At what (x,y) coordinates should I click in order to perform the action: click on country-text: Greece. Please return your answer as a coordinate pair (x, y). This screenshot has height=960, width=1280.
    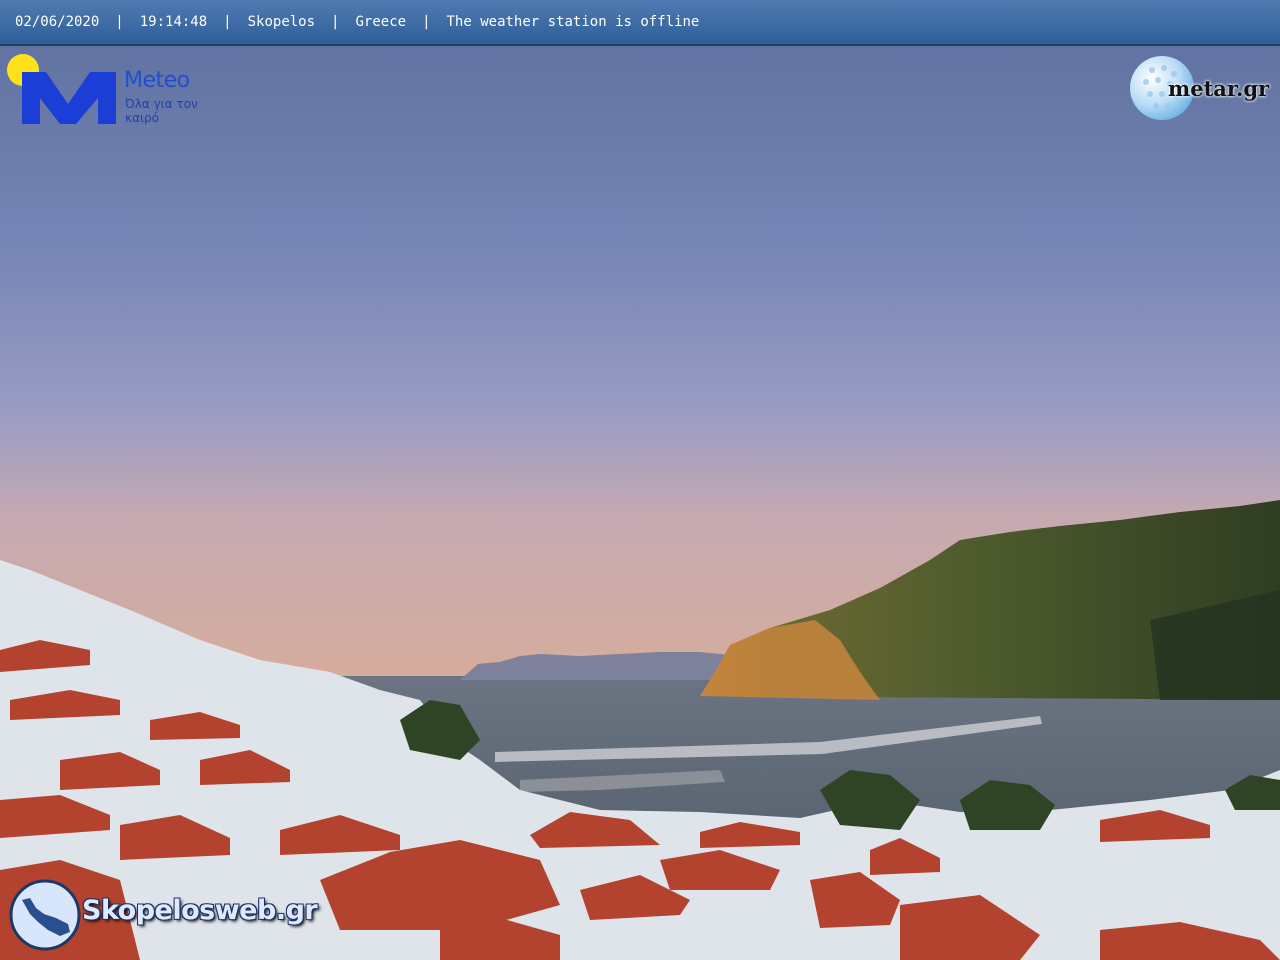
    Looking at the image, I should click on (381, 22).